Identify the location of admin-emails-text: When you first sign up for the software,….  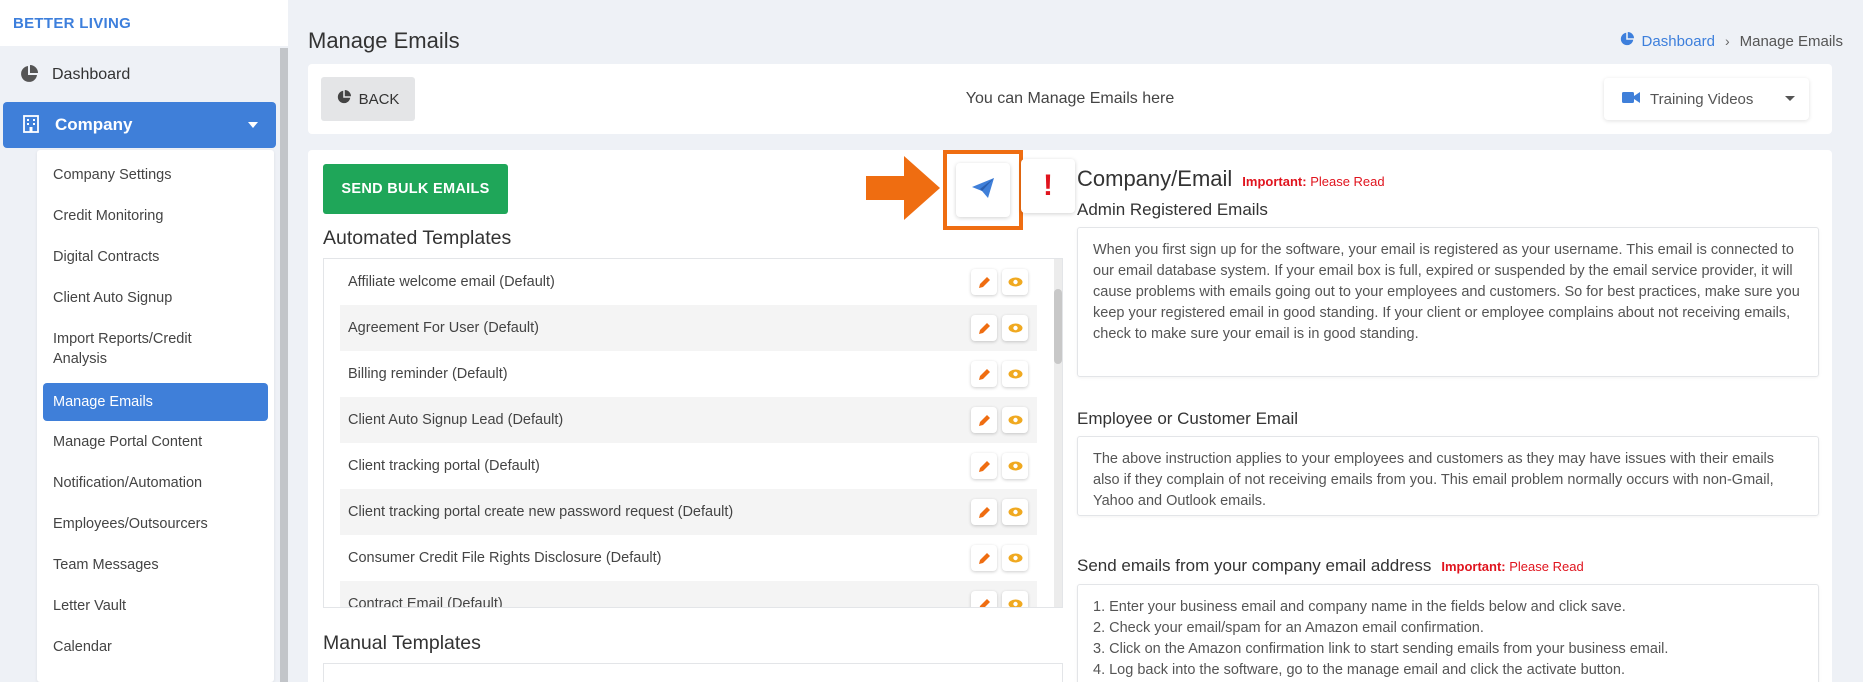
(1448, 302).